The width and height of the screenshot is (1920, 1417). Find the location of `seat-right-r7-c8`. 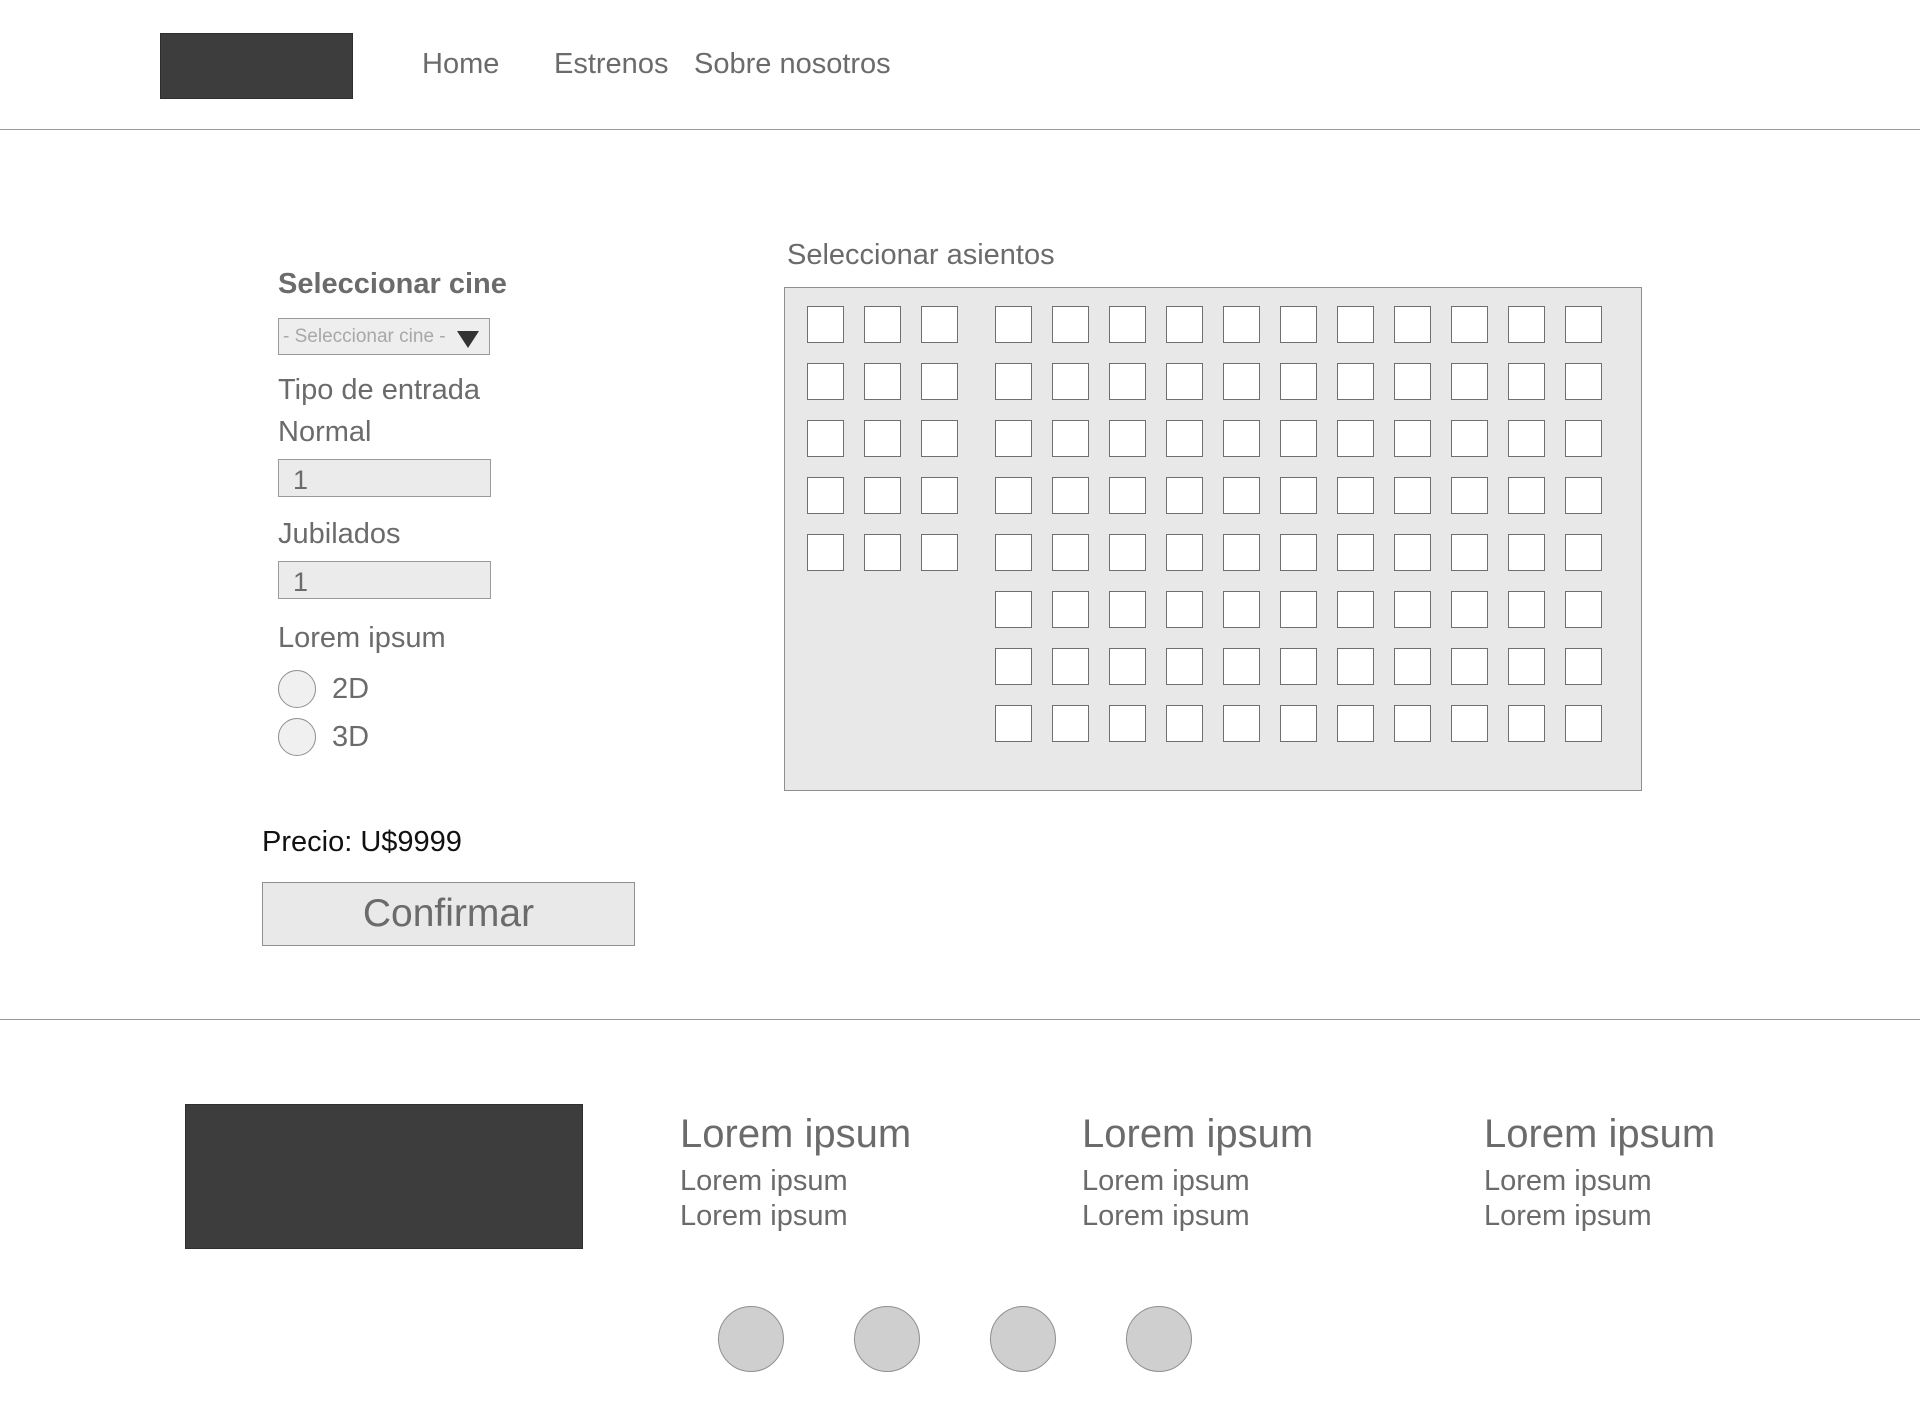

seat-right-r7-c8 is located at coordinates (1412, 666).